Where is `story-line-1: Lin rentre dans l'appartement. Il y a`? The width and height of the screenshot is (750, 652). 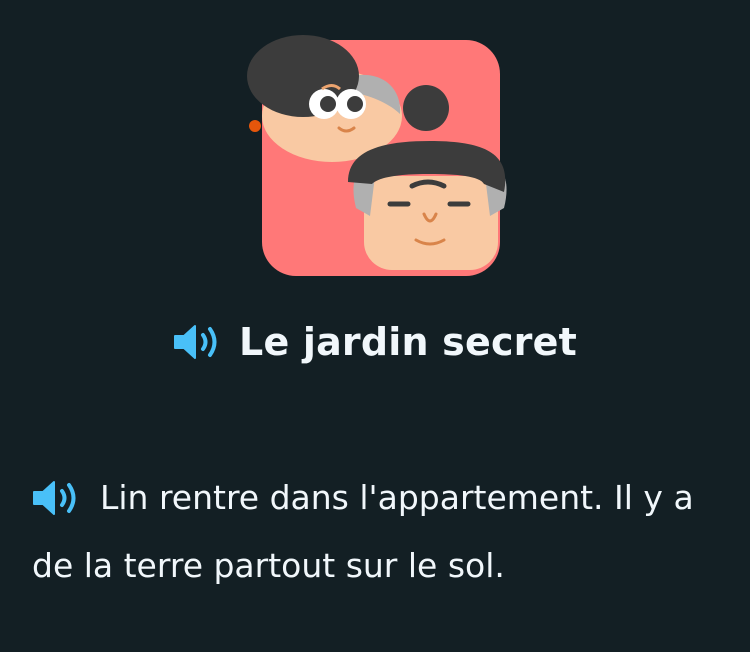 story-line-1: Lin rentre dans l'appartement. Il y a is located at coordinates (382, 498).